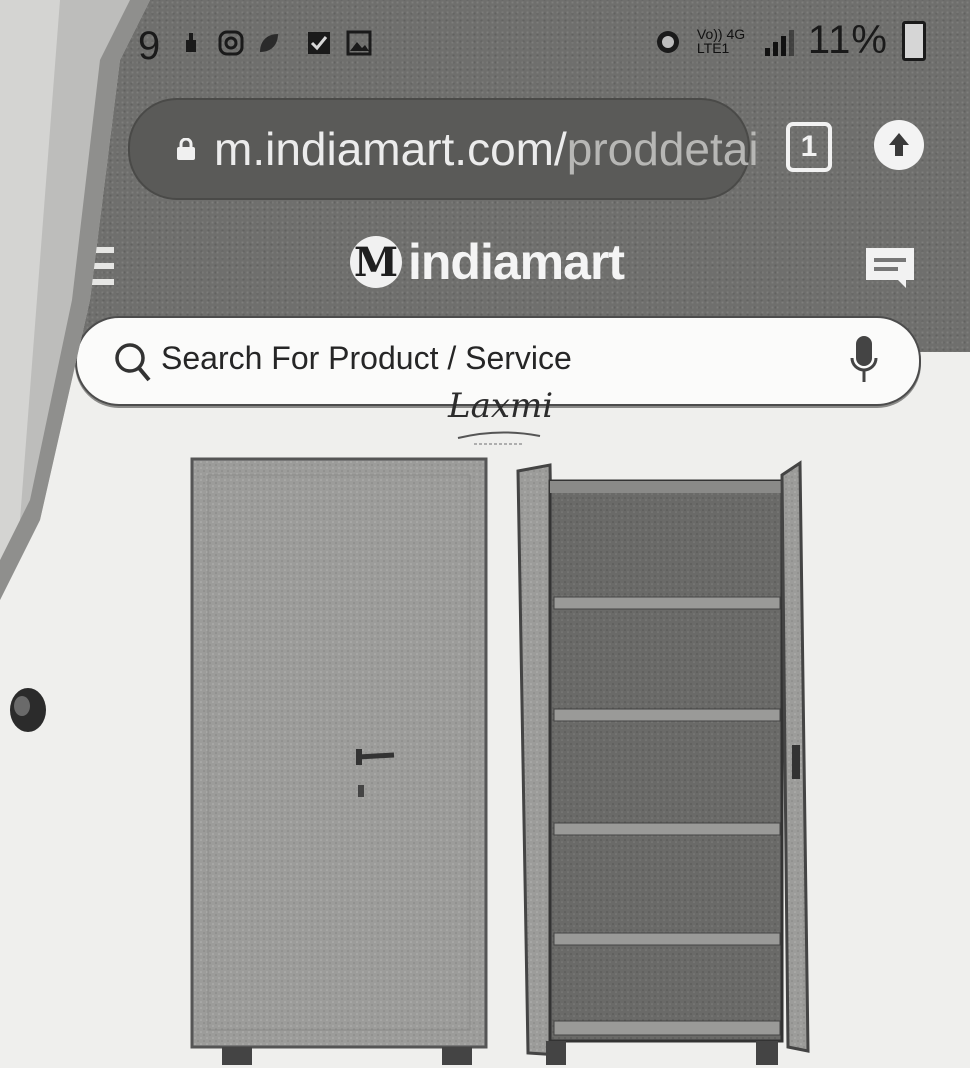 Image resolution: width=970 pixels, height=1068 pixels. I want to click on update-icon, so click(899, 144).